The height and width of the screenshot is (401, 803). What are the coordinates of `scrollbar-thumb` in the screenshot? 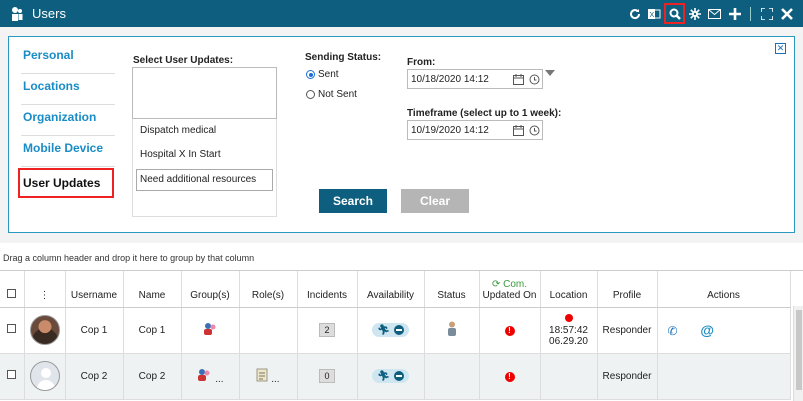 It's located at (799, 350).